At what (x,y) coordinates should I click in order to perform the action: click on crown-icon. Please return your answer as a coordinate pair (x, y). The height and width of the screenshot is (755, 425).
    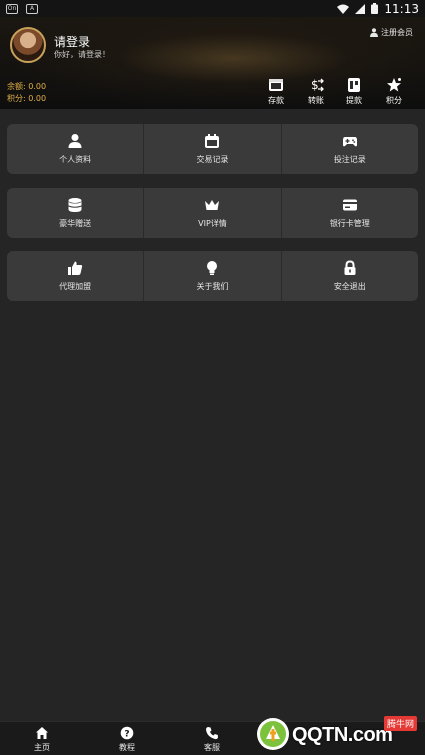
    Looking at the image, I should click on (212, 205).